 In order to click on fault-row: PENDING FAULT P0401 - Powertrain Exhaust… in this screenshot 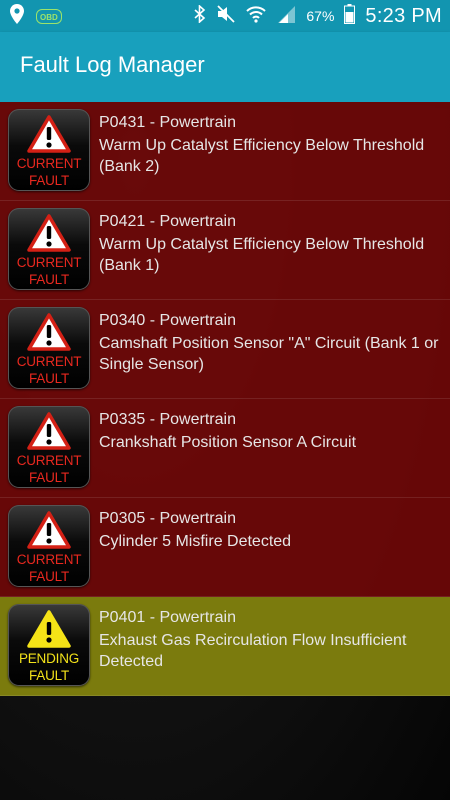, I will do `click(225, 646)`.